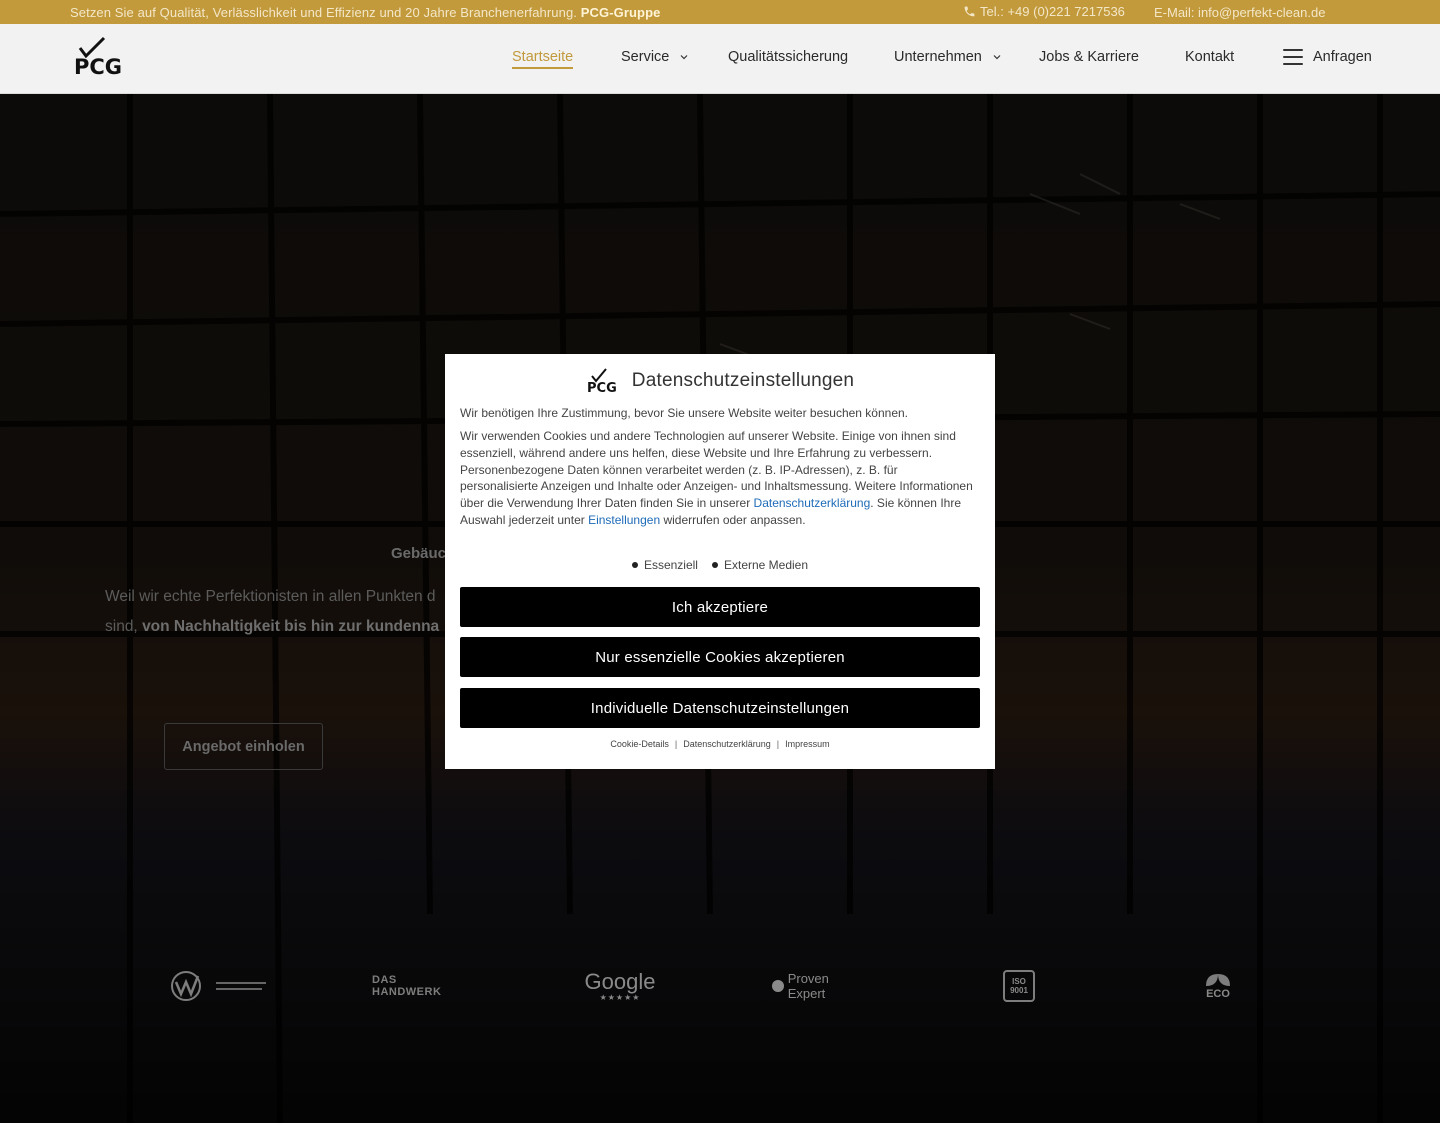 Image resolution: width=1440 pixels, height=1123 pixels. I want to click on qualitaetsverbund-logo, so click(220, 986).